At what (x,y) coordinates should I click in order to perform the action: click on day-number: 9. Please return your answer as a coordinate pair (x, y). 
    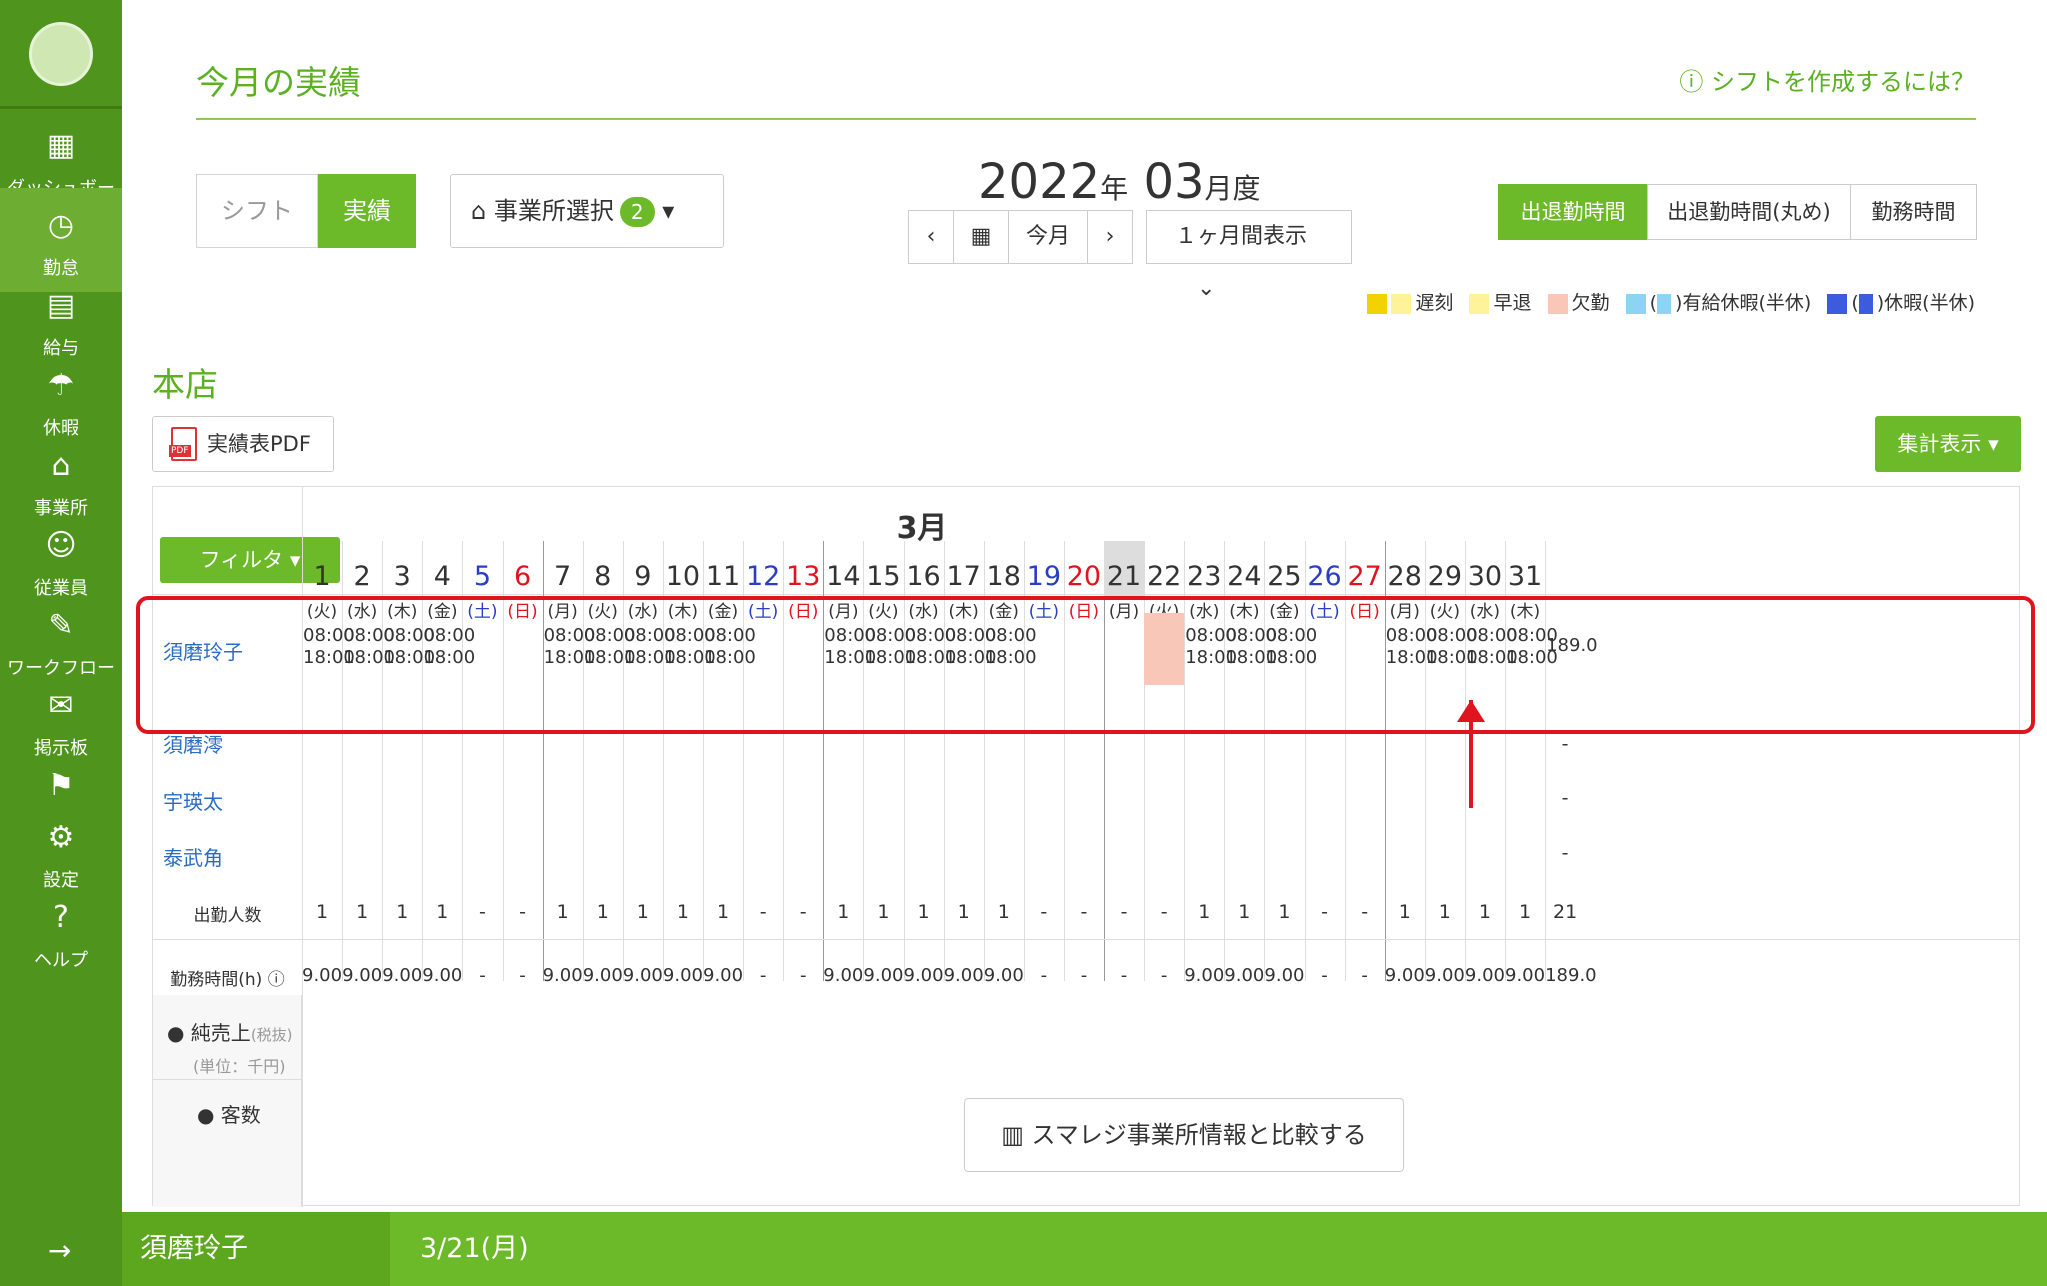
    Looking at the image, I should click on (643, 576).